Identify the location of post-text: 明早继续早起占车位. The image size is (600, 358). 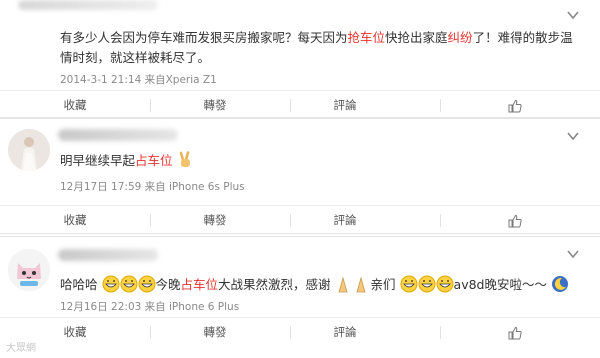
(320, 161).